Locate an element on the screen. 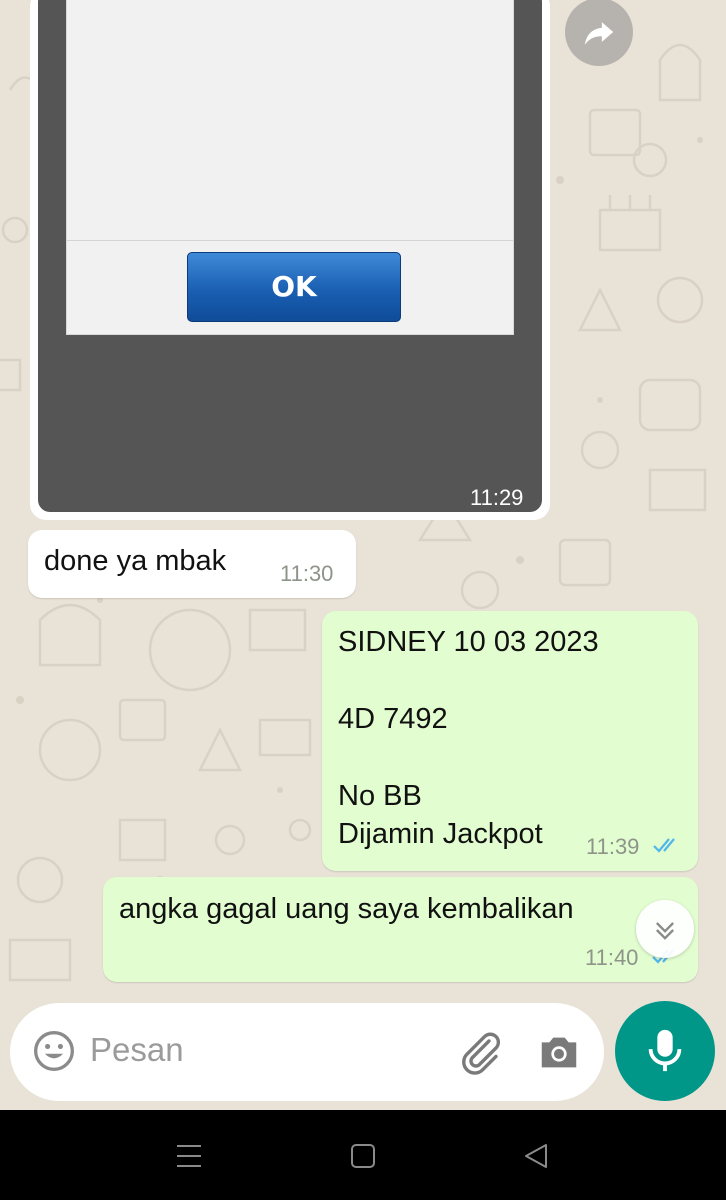 The image size is (726, 1200). menu-icon is located at coordinates (189, 1156).